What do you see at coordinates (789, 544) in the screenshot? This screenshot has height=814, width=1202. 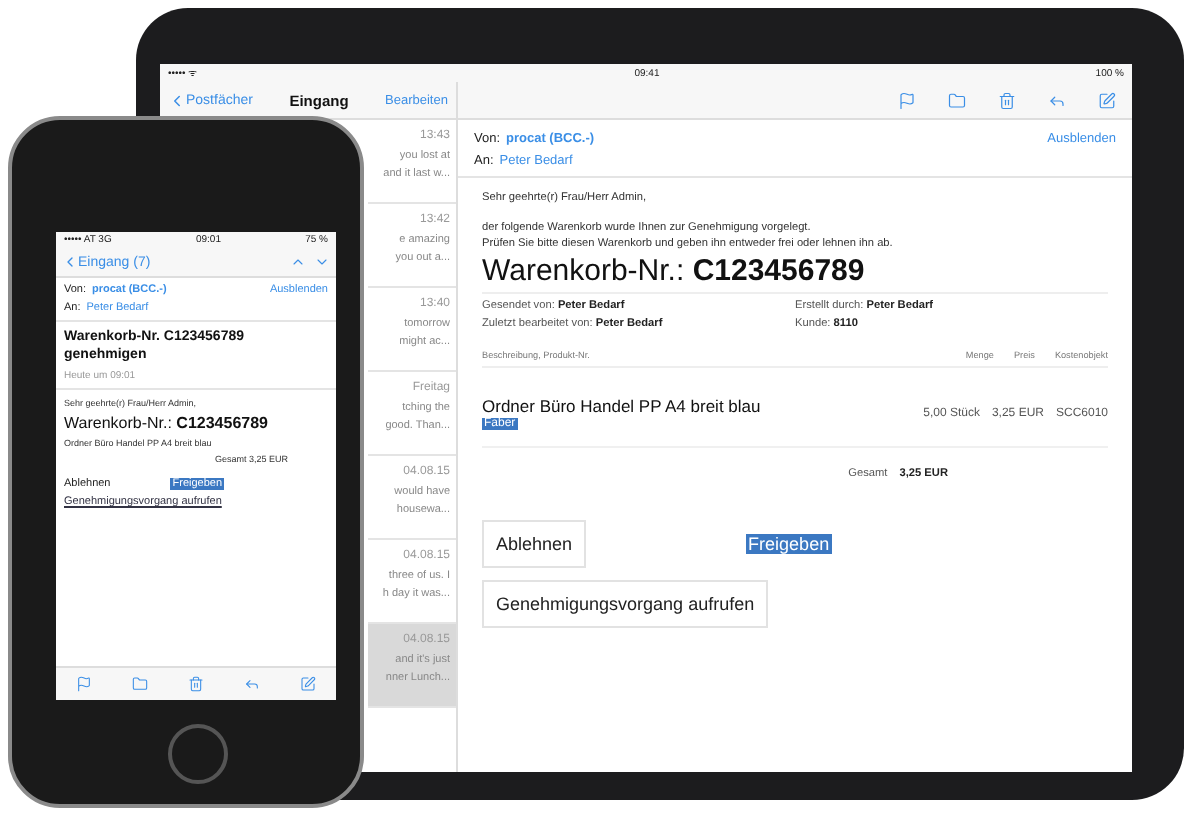 I see `approve-button: Freigeben` at bounding box center [789, 544].